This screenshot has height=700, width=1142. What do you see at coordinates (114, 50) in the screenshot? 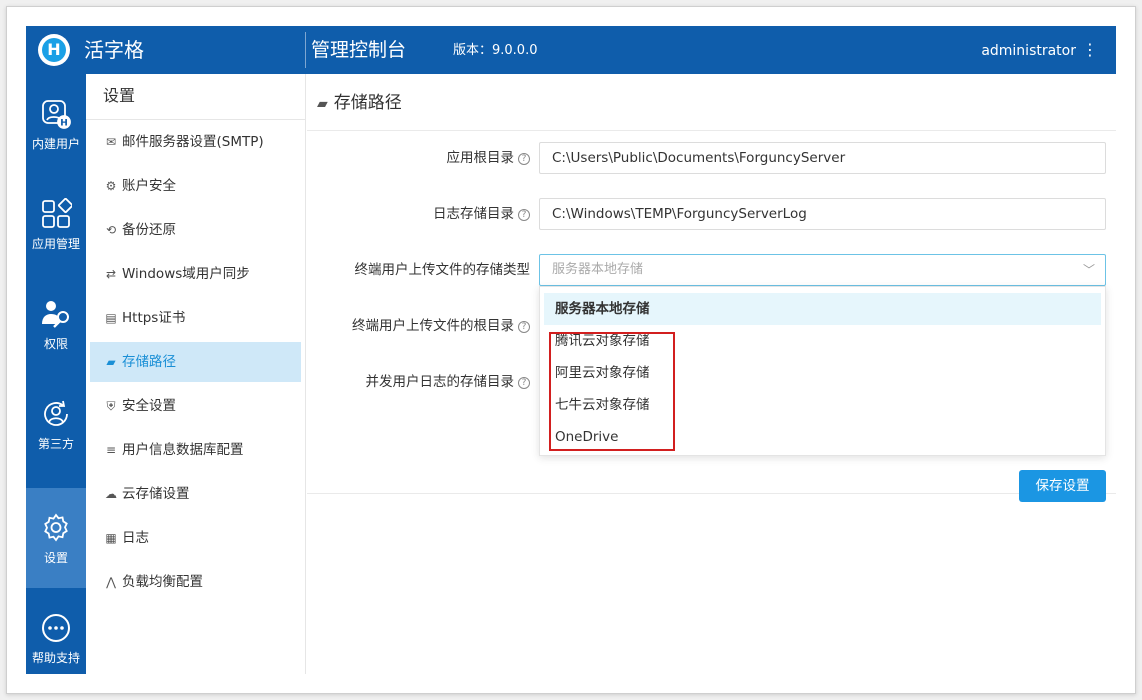
I see `brand-name: 活字格` at bounding box center [114, 50].